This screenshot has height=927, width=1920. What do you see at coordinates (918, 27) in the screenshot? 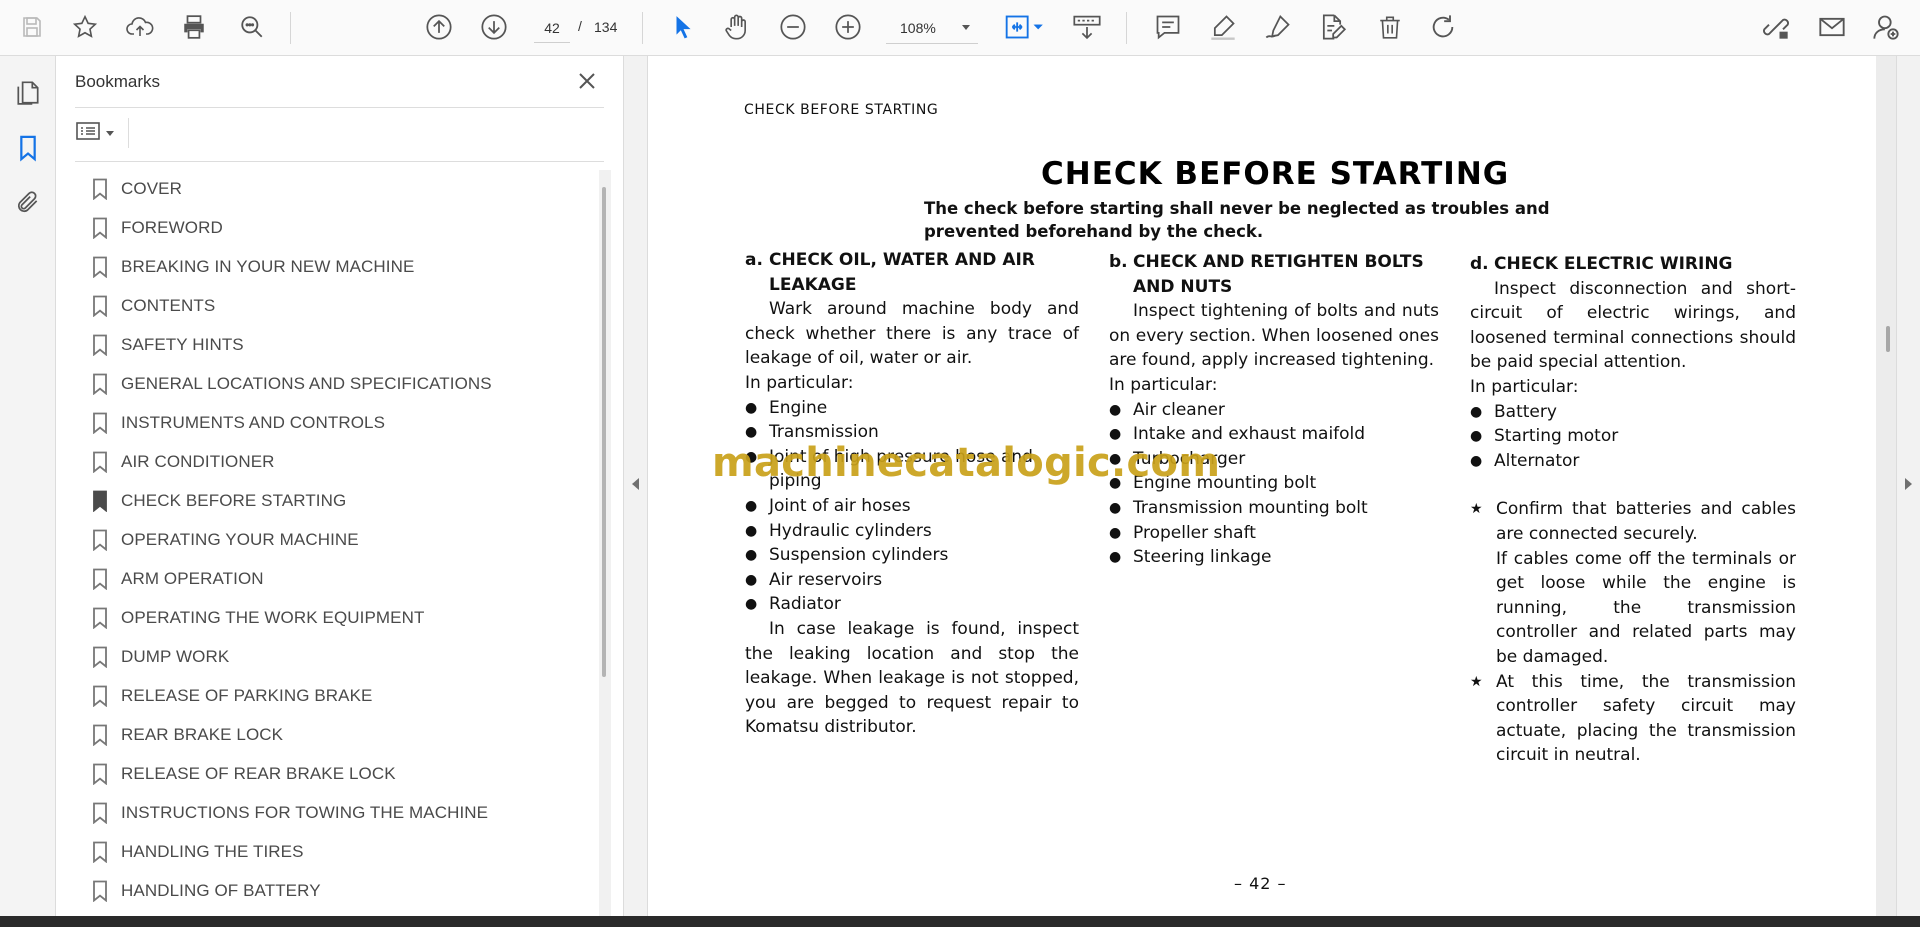
I see `zoom-value: 108%` at bounding box center [918, 27].